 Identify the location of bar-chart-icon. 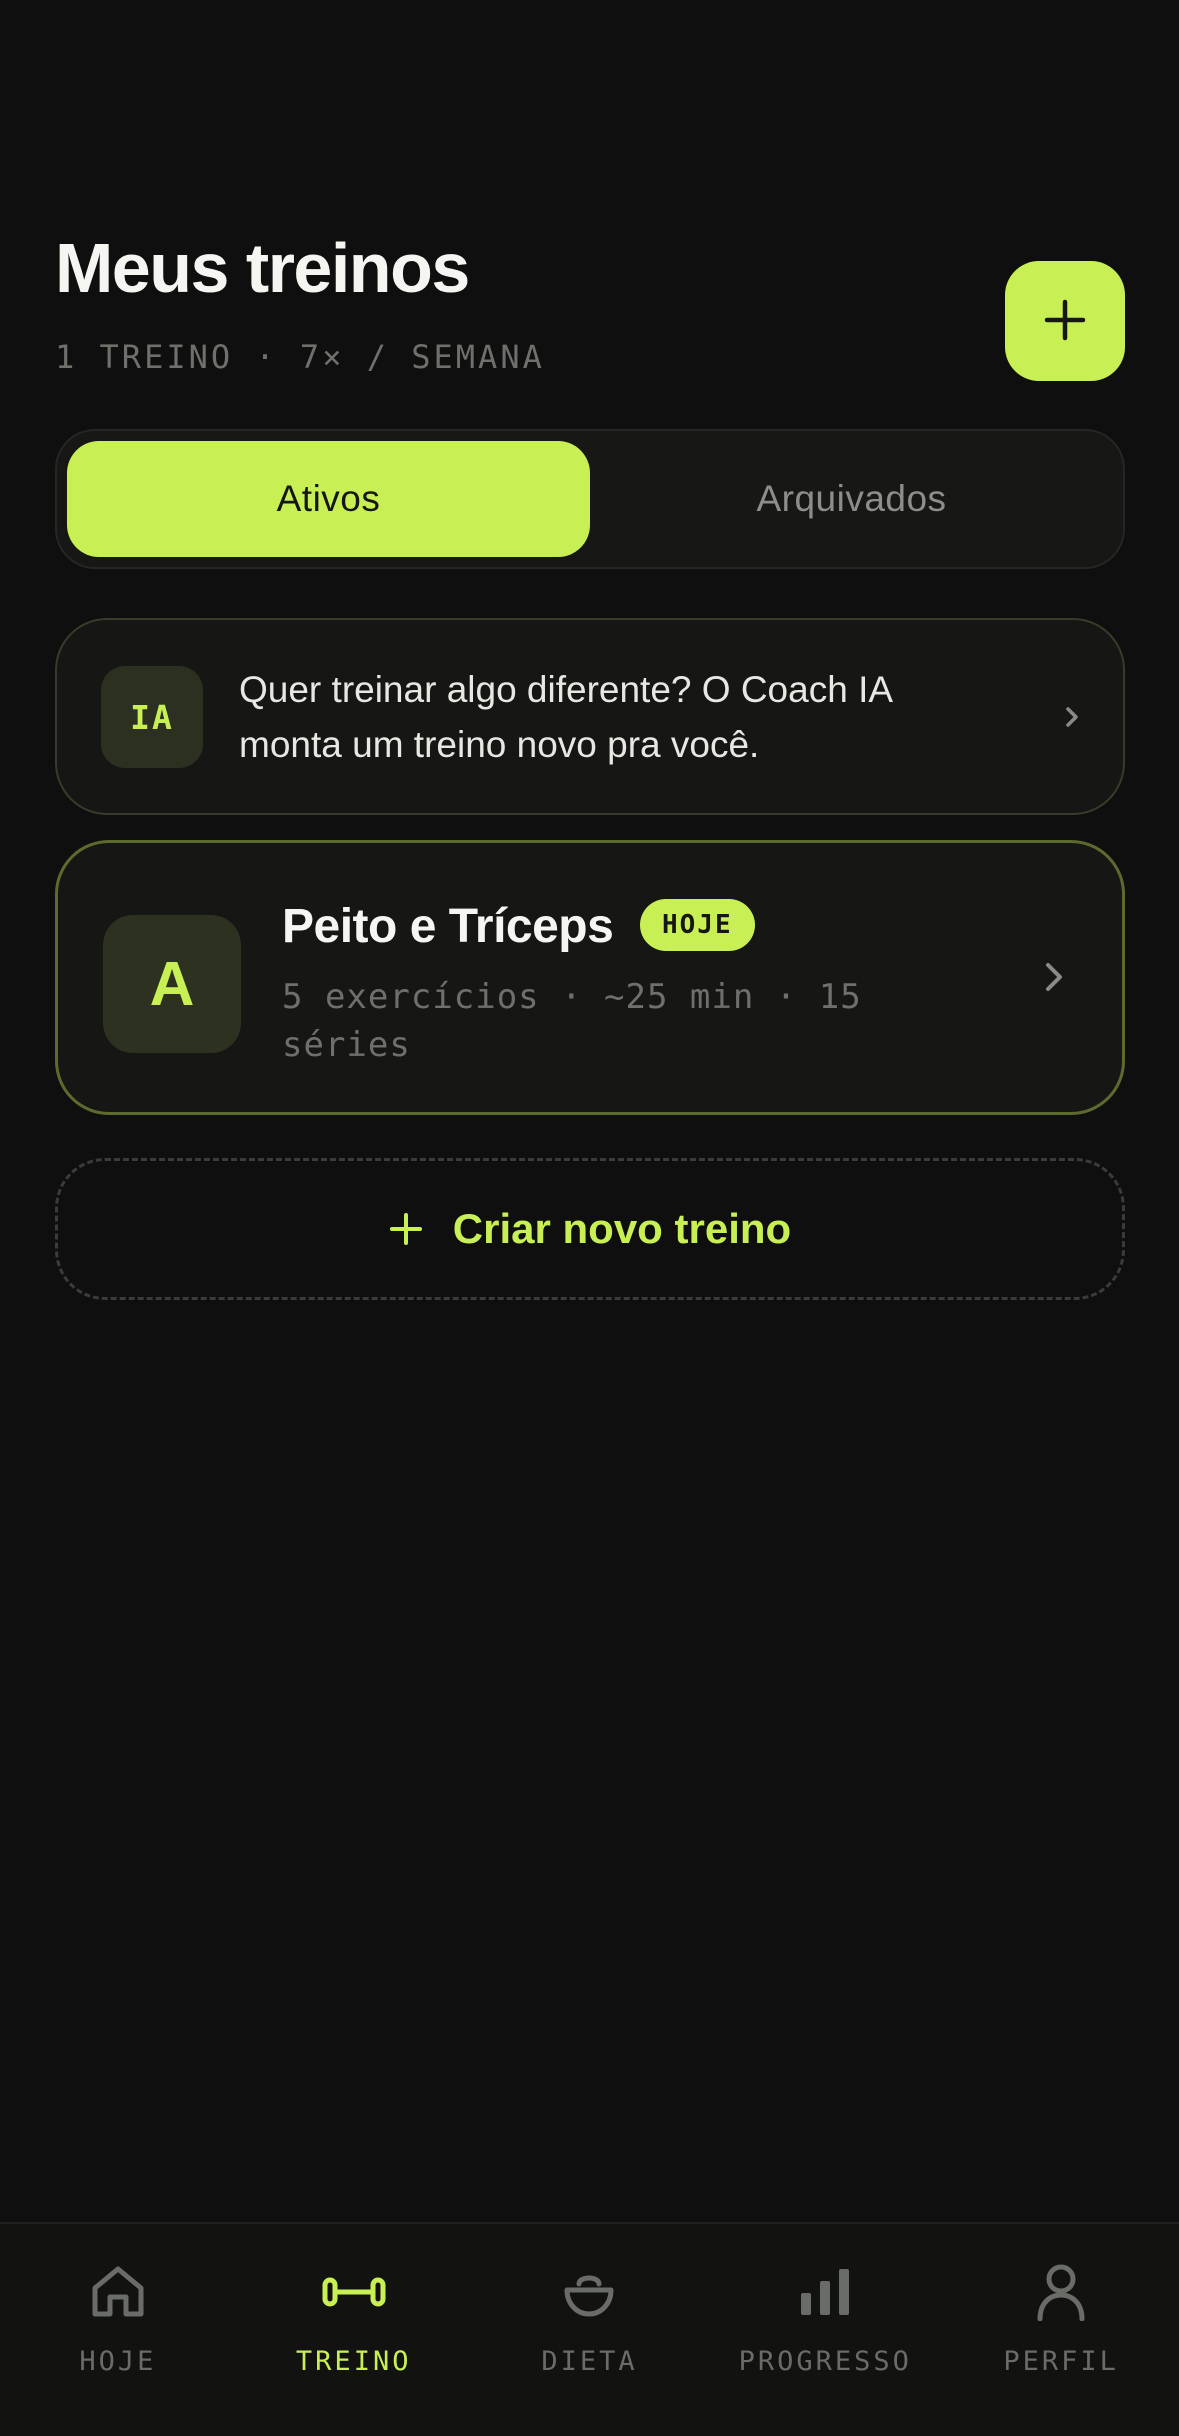
(825, 2292).